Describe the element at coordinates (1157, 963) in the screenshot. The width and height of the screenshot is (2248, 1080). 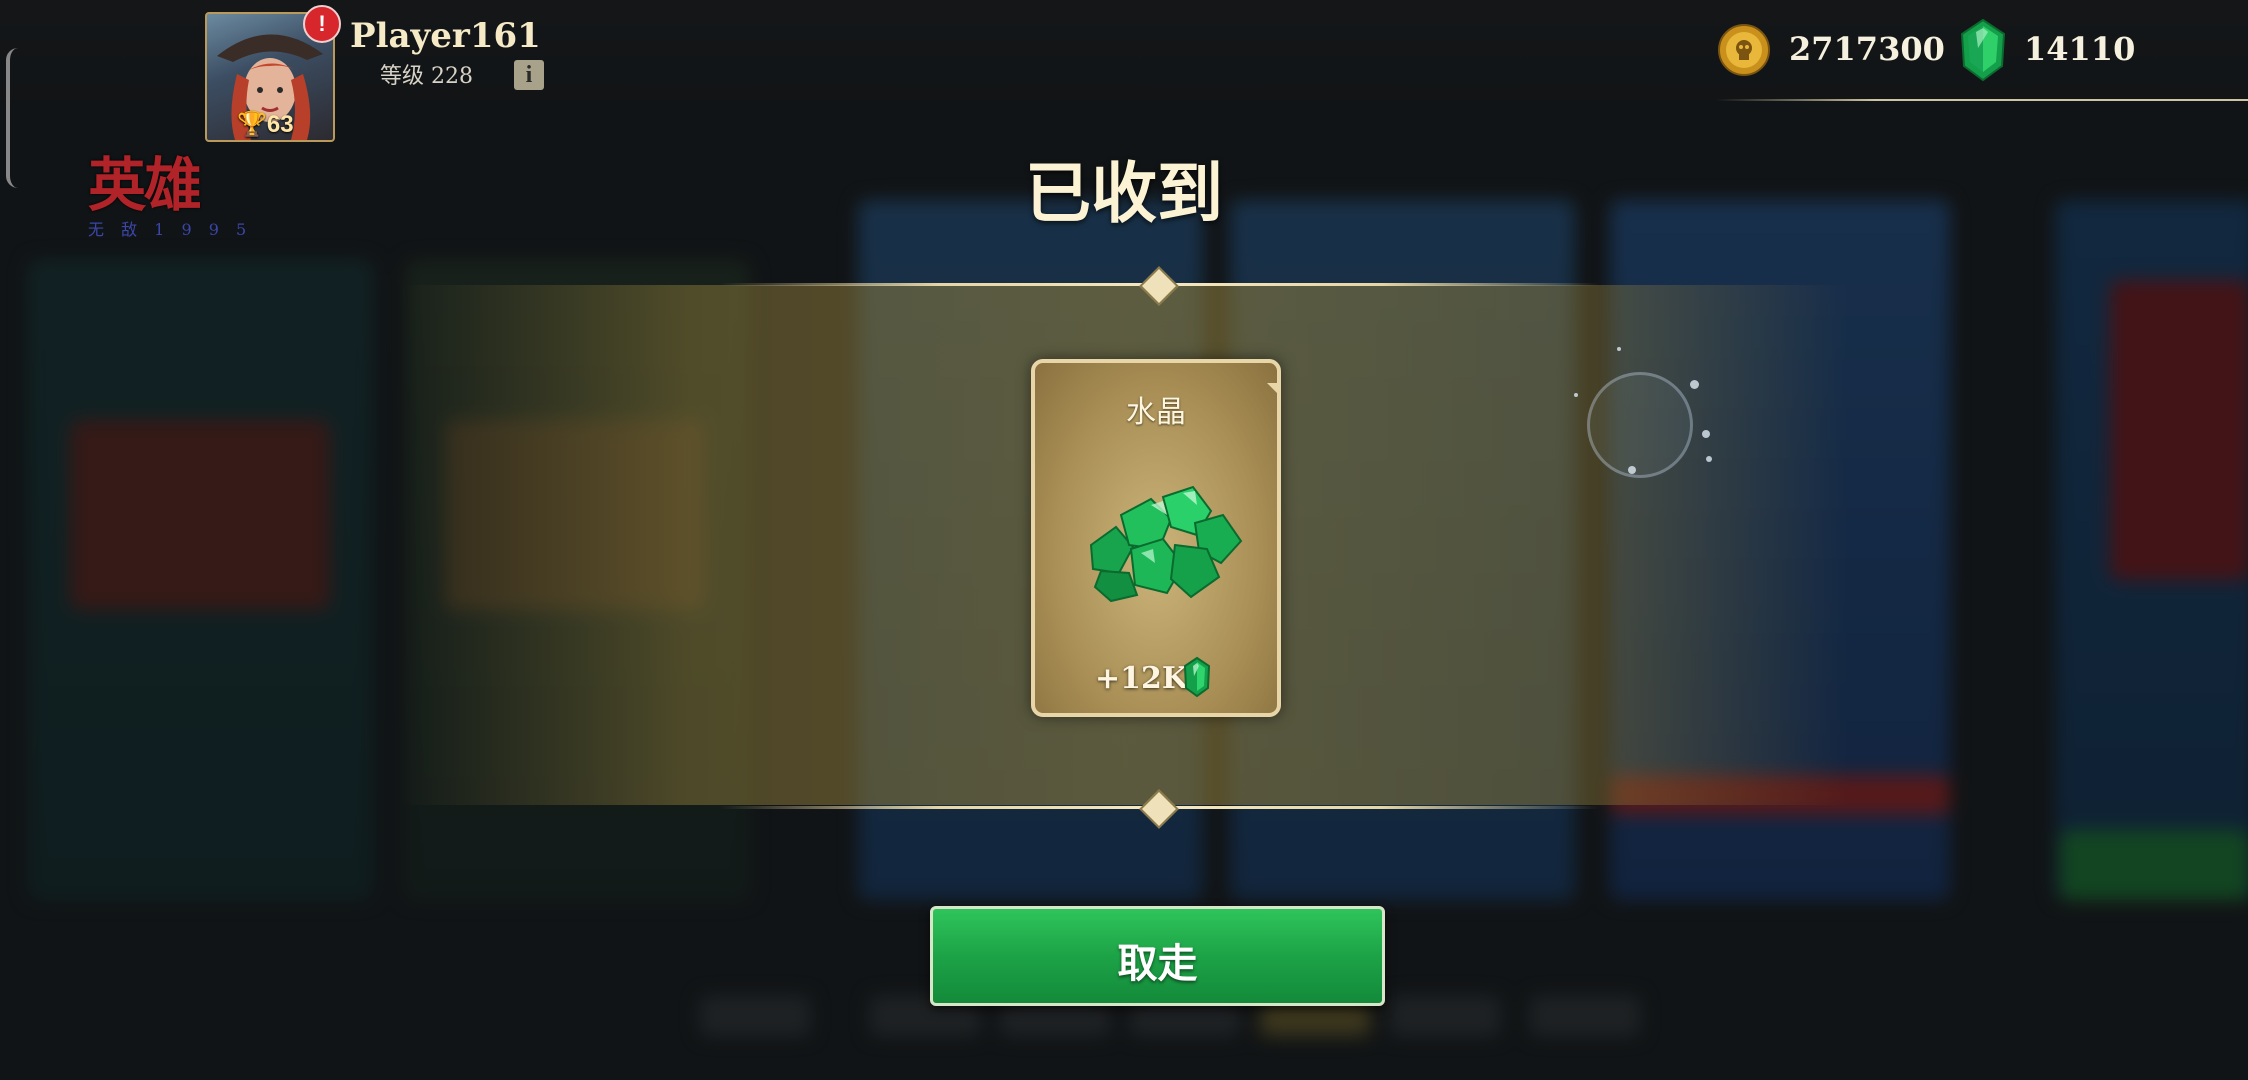
I see `take-button-label: 取走` at that location.